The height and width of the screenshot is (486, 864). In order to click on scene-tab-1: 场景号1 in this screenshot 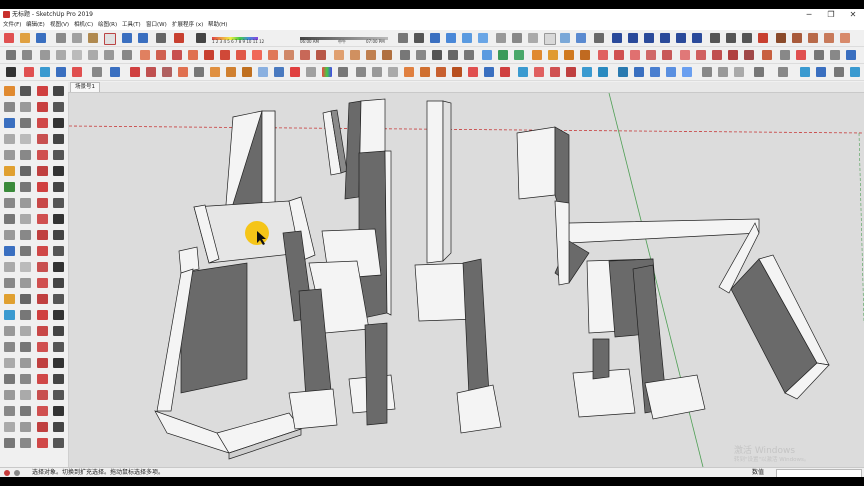, I will do `click(85, 87)`.